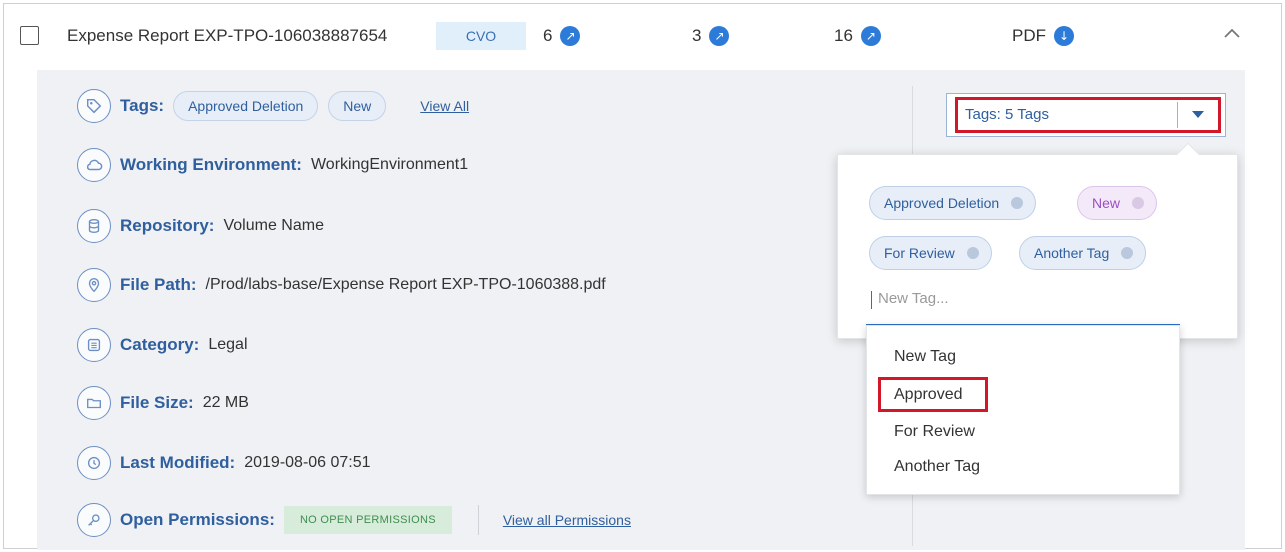 Image resolution: width=1285 pixels, height=552 pixels. I want to click on count-1-value: 6, so click(548, 35).